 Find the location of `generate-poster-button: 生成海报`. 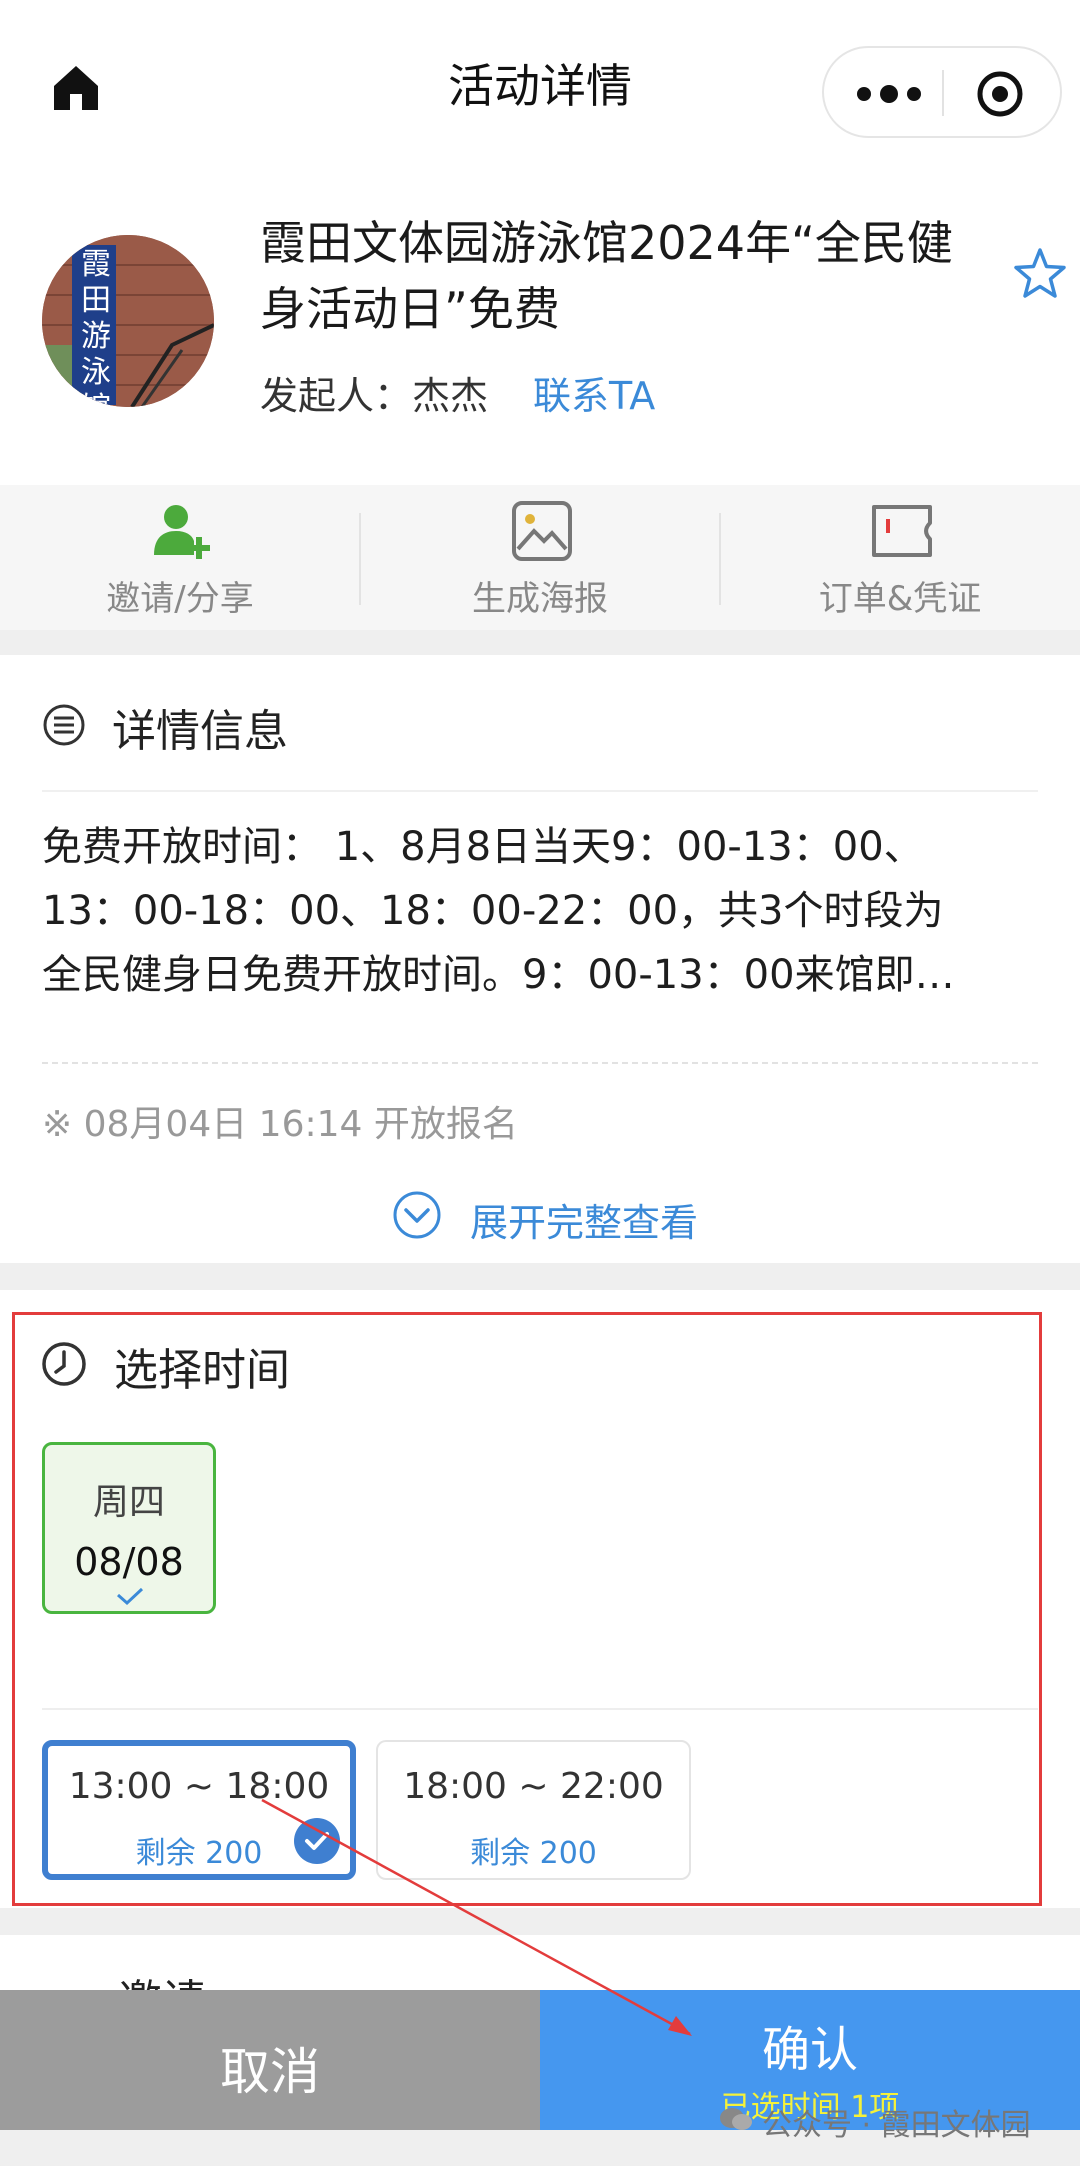

generate-poster-button: 生成海报 is located at coordinates (540, 557).